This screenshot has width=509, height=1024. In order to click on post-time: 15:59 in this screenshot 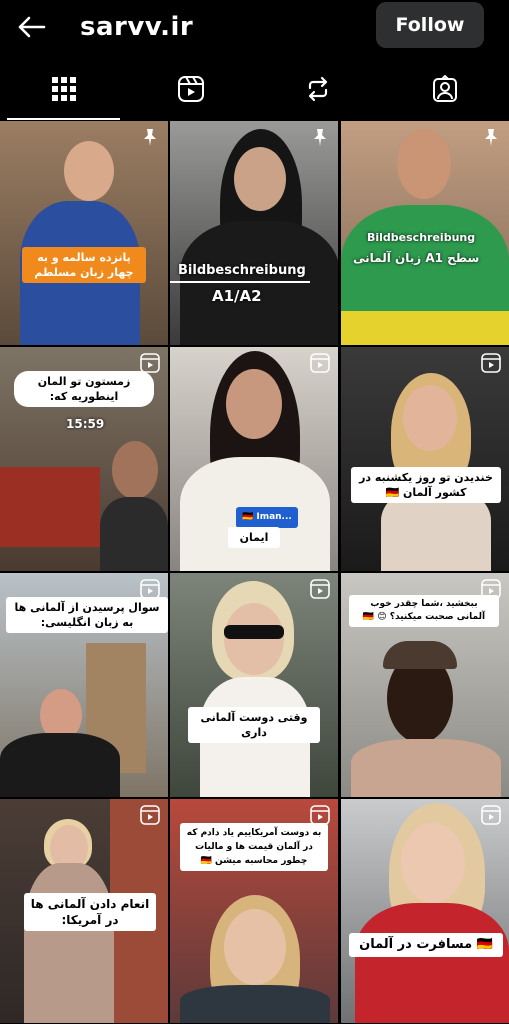, I will do `click(85, 424)`.